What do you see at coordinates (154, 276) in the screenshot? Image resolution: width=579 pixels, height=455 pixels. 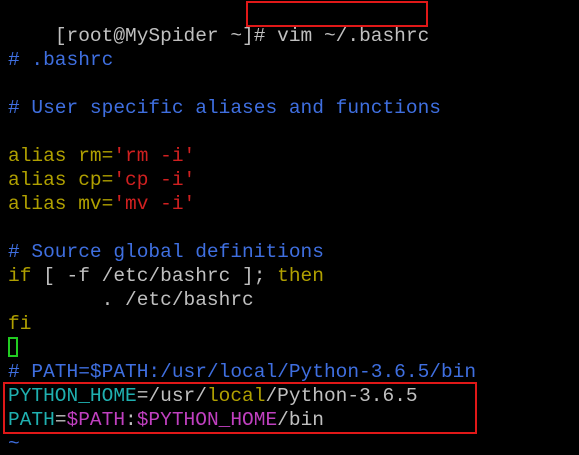 I see `if-condition: [ -f /etc/bashrc ];` at bounding box center [154, 276].